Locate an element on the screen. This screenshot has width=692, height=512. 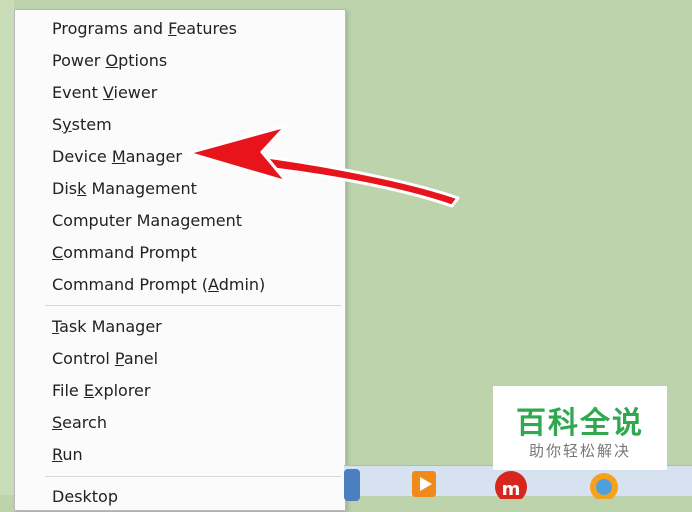
menu-item-computer-management: Computer Management is located at coordinates (147, 221).